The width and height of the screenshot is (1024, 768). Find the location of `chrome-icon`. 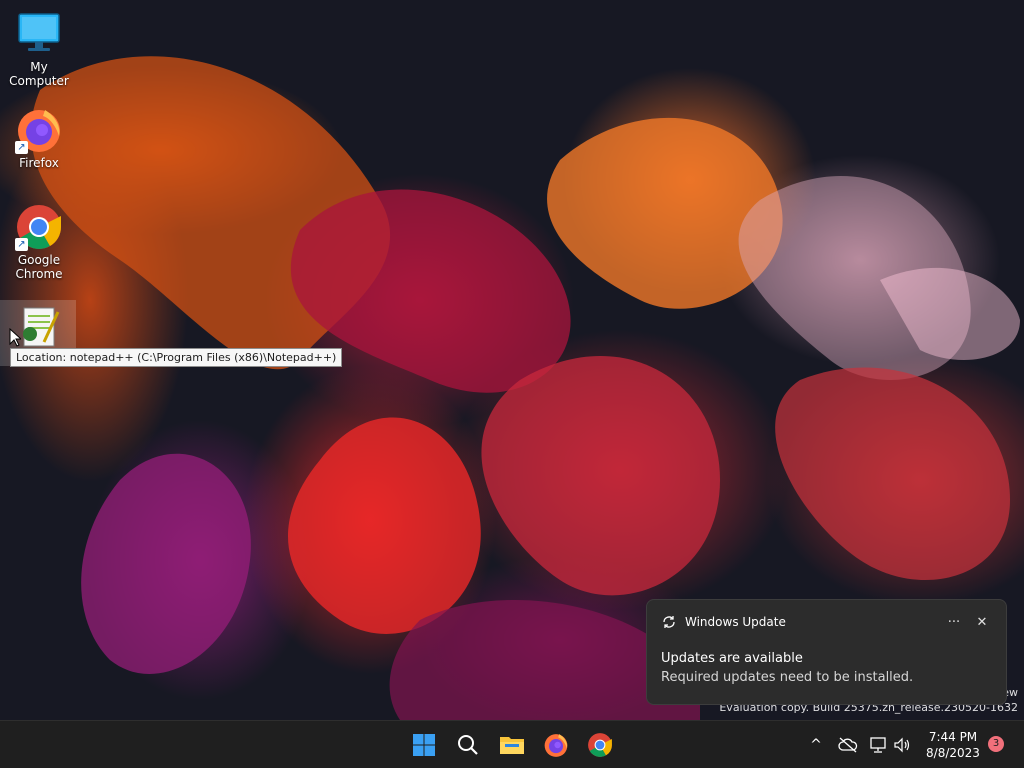

chrome-icon is located at coordinates (600, 745).